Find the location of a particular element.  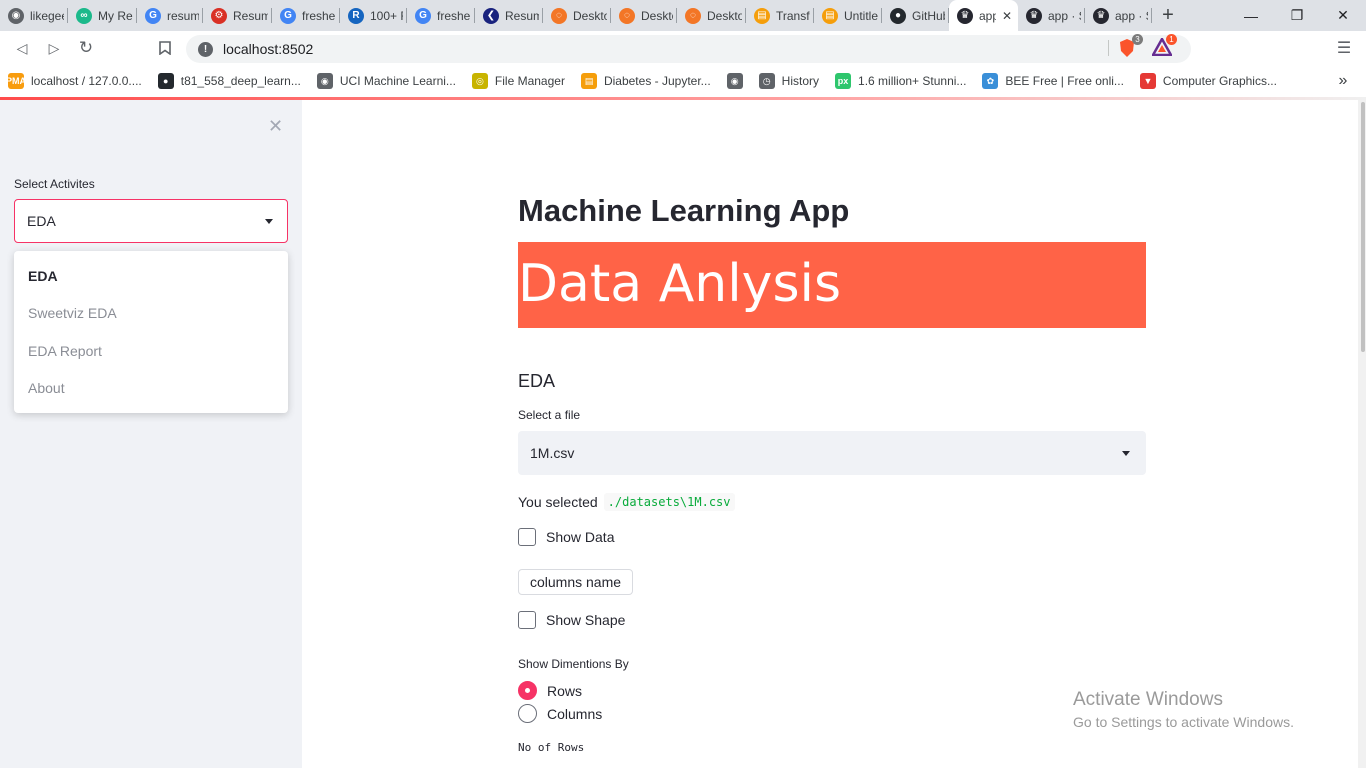

pixabay-icon: px is located at coordinates (843, 81).